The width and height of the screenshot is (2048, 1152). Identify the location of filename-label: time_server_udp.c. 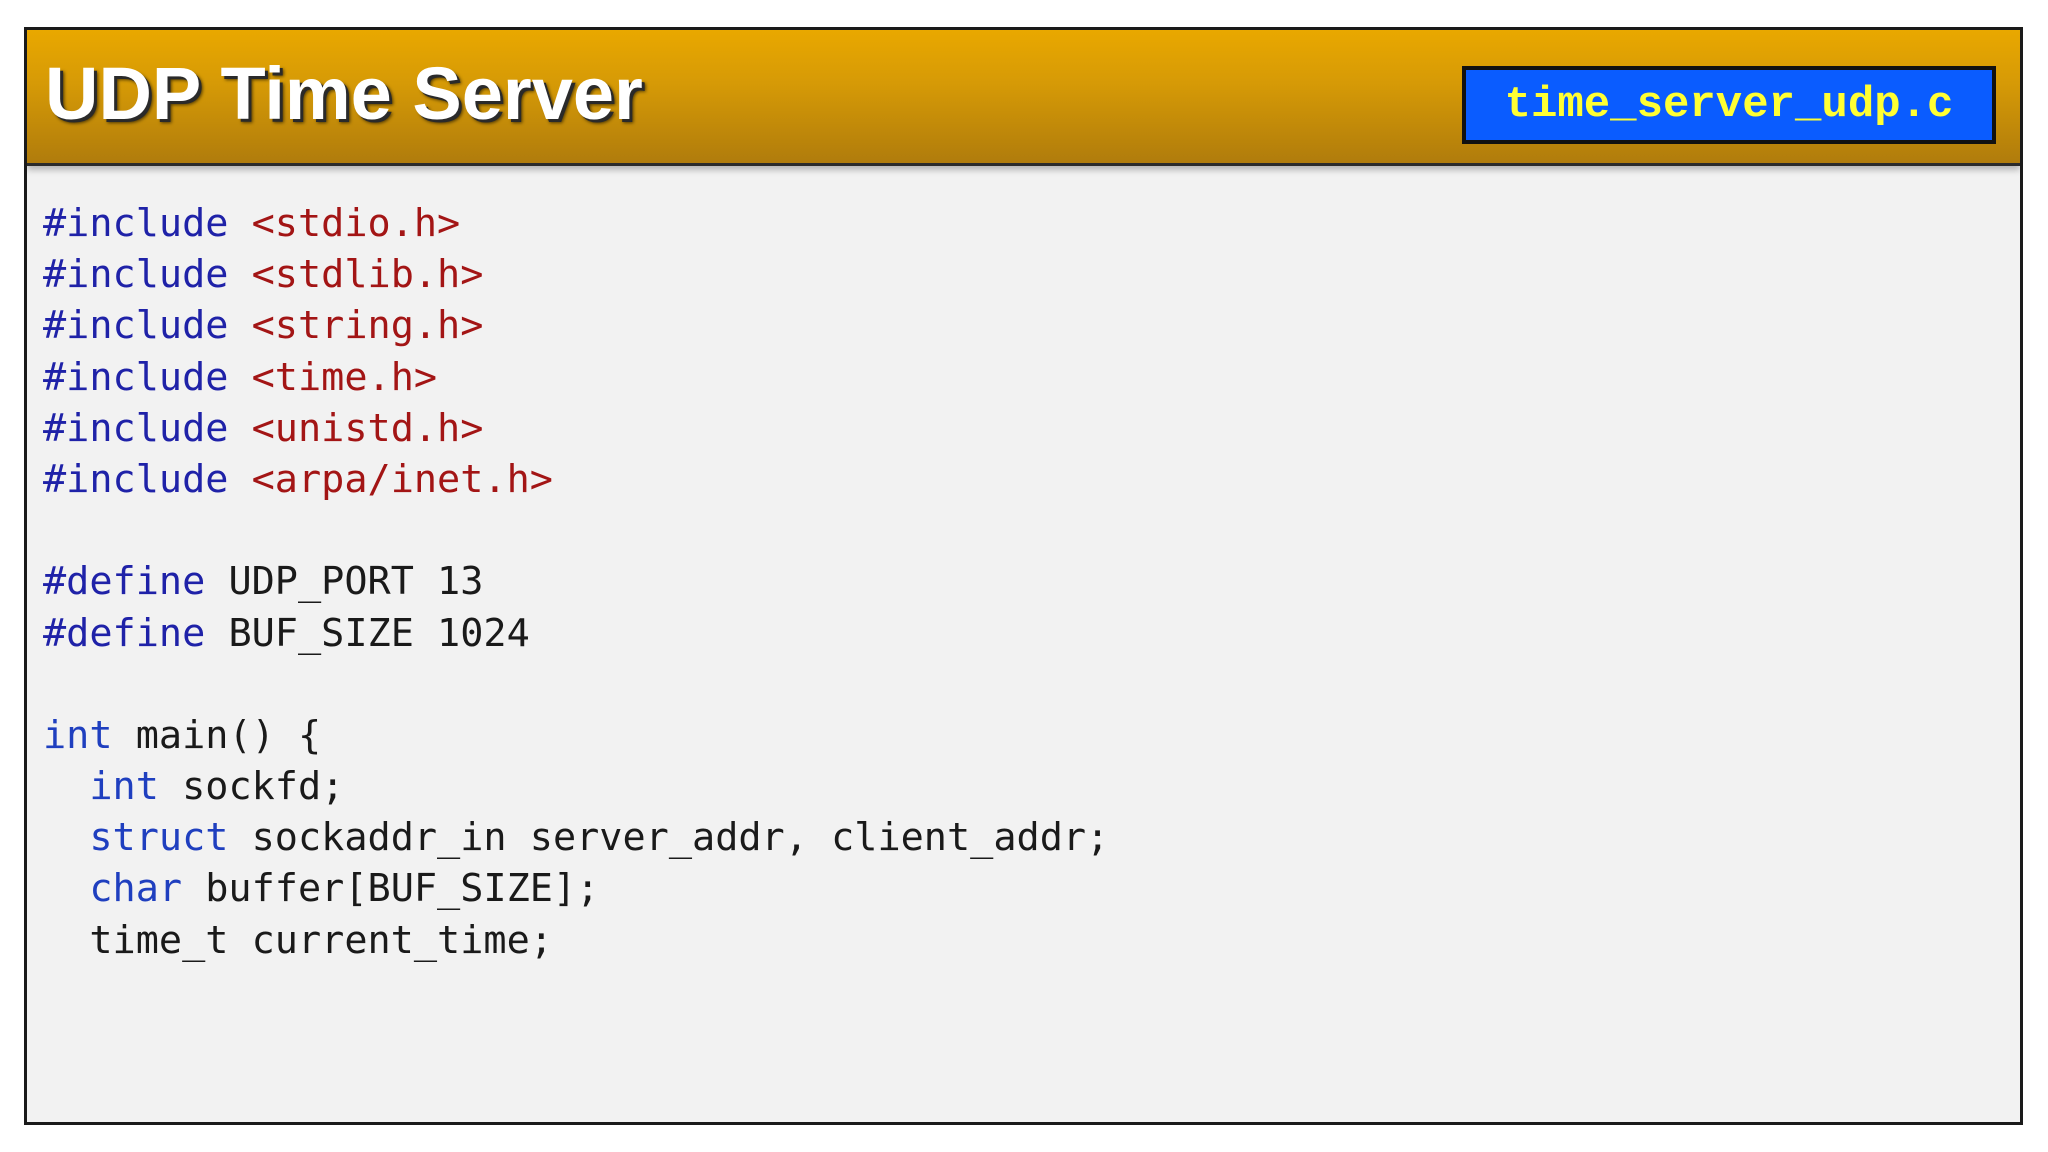
(1729, 105).